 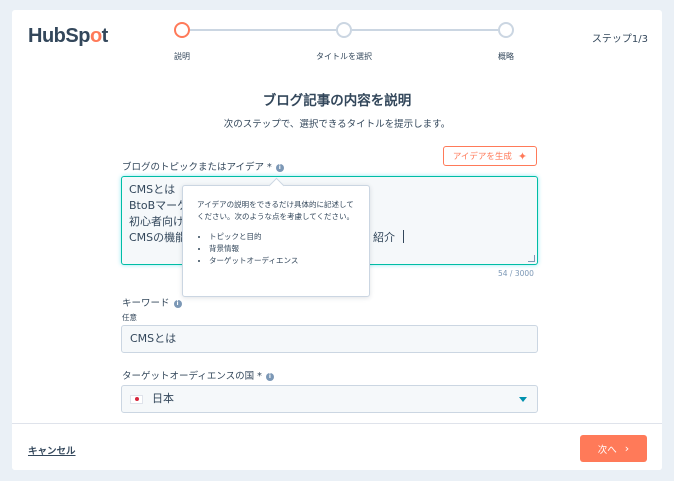 I want to click on step-2-dot, so click(x=344, y=30).